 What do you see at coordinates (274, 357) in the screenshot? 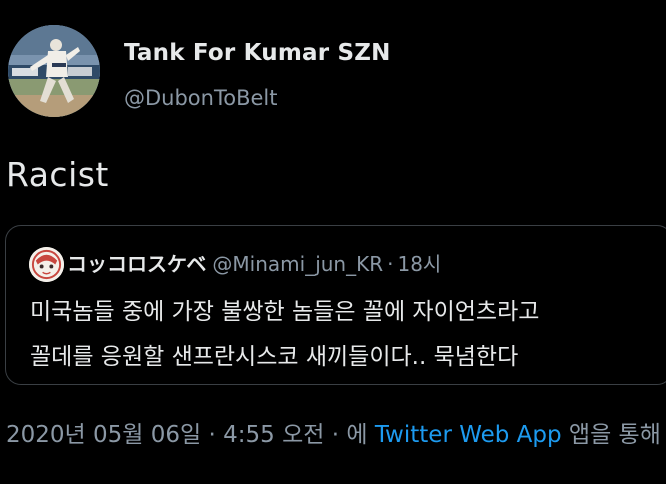
I see `quoted-tweet-text-line-2: 꼴데를 응원할 샌프란시스코 새끼들이다.. 묵념한다` at bounding box center [274, 357].